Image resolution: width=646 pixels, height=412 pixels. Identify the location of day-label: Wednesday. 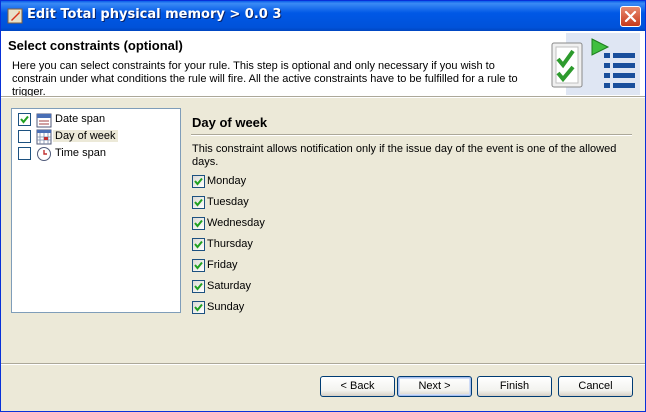
(236, 223).